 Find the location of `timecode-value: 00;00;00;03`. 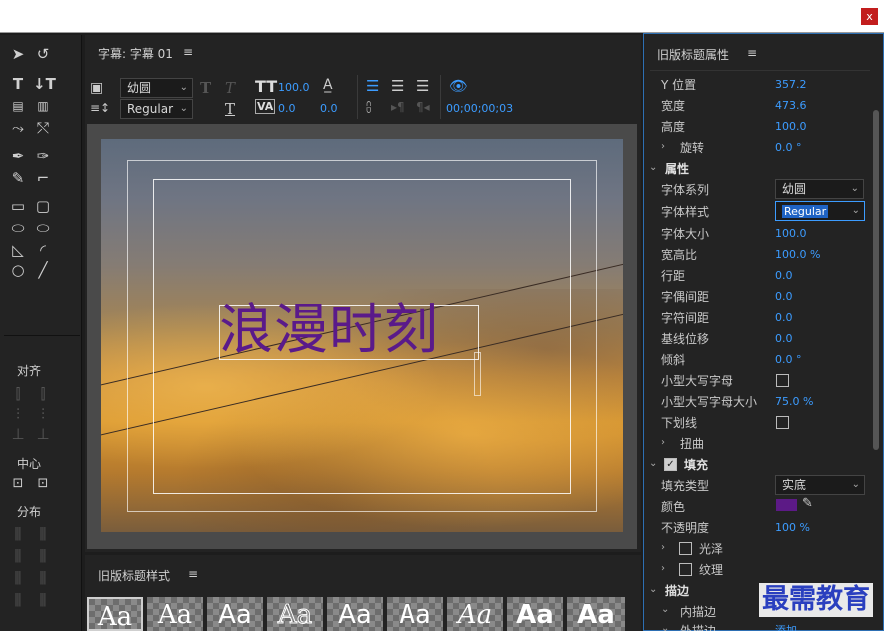

timecode-value: 00;00;00;03 is located at coordinates (479, 108).